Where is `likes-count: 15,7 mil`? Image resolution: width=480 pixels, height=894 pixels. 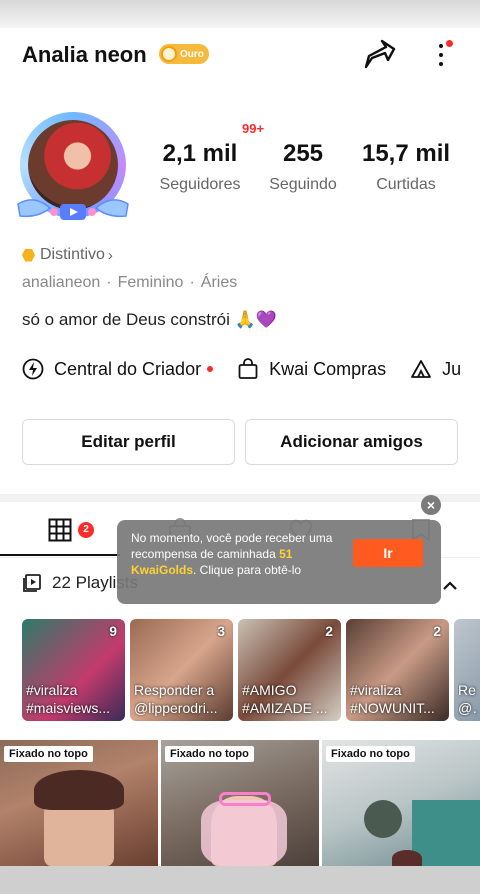
likes-count: 15,7 mil is located at coordinates (406, 153).